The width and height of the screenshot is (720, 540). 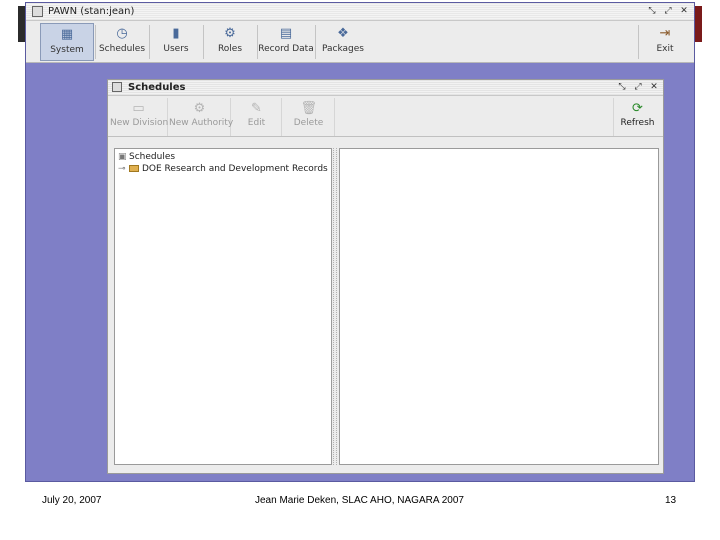 What do you see at coordinates (123, 169) in the screenshot?
I see `expand-handle-icon: ⊸` at bounding box center [123, 169].